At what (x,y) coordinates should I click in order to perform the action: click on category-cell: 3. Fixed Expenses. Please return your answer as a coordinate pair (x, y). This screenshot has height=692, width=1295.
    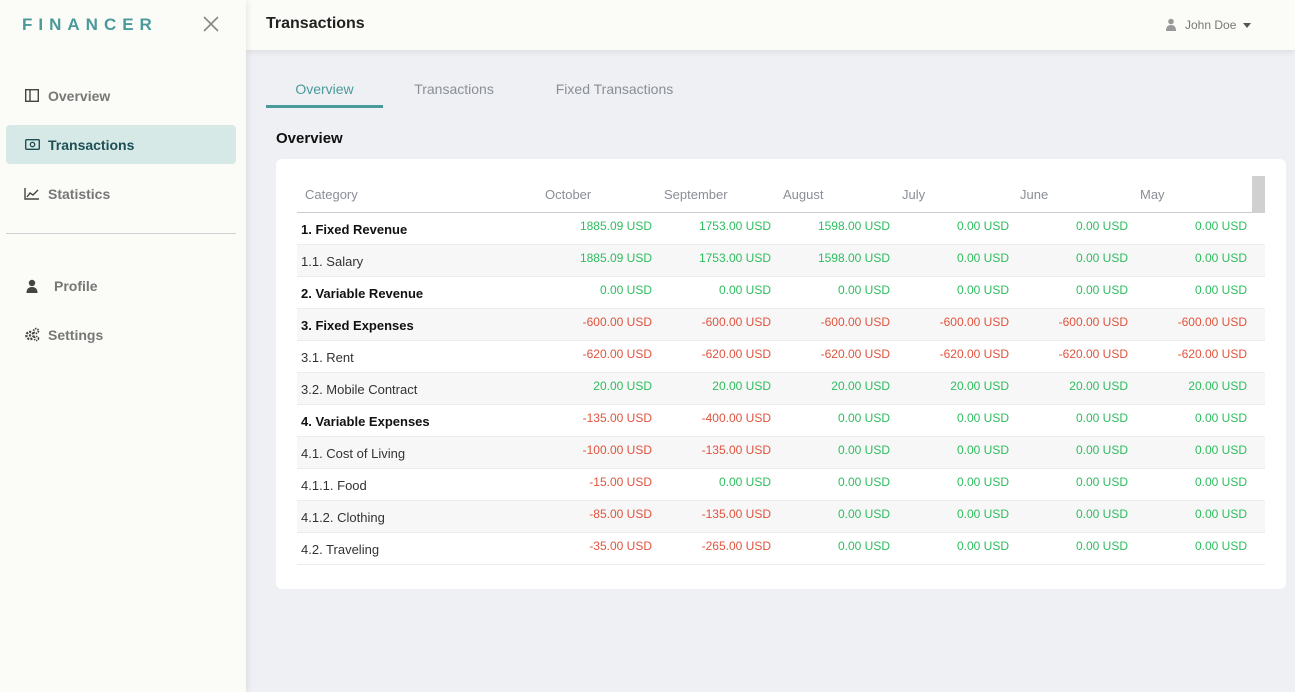
    Looking at the image, I should click on (357, 325).